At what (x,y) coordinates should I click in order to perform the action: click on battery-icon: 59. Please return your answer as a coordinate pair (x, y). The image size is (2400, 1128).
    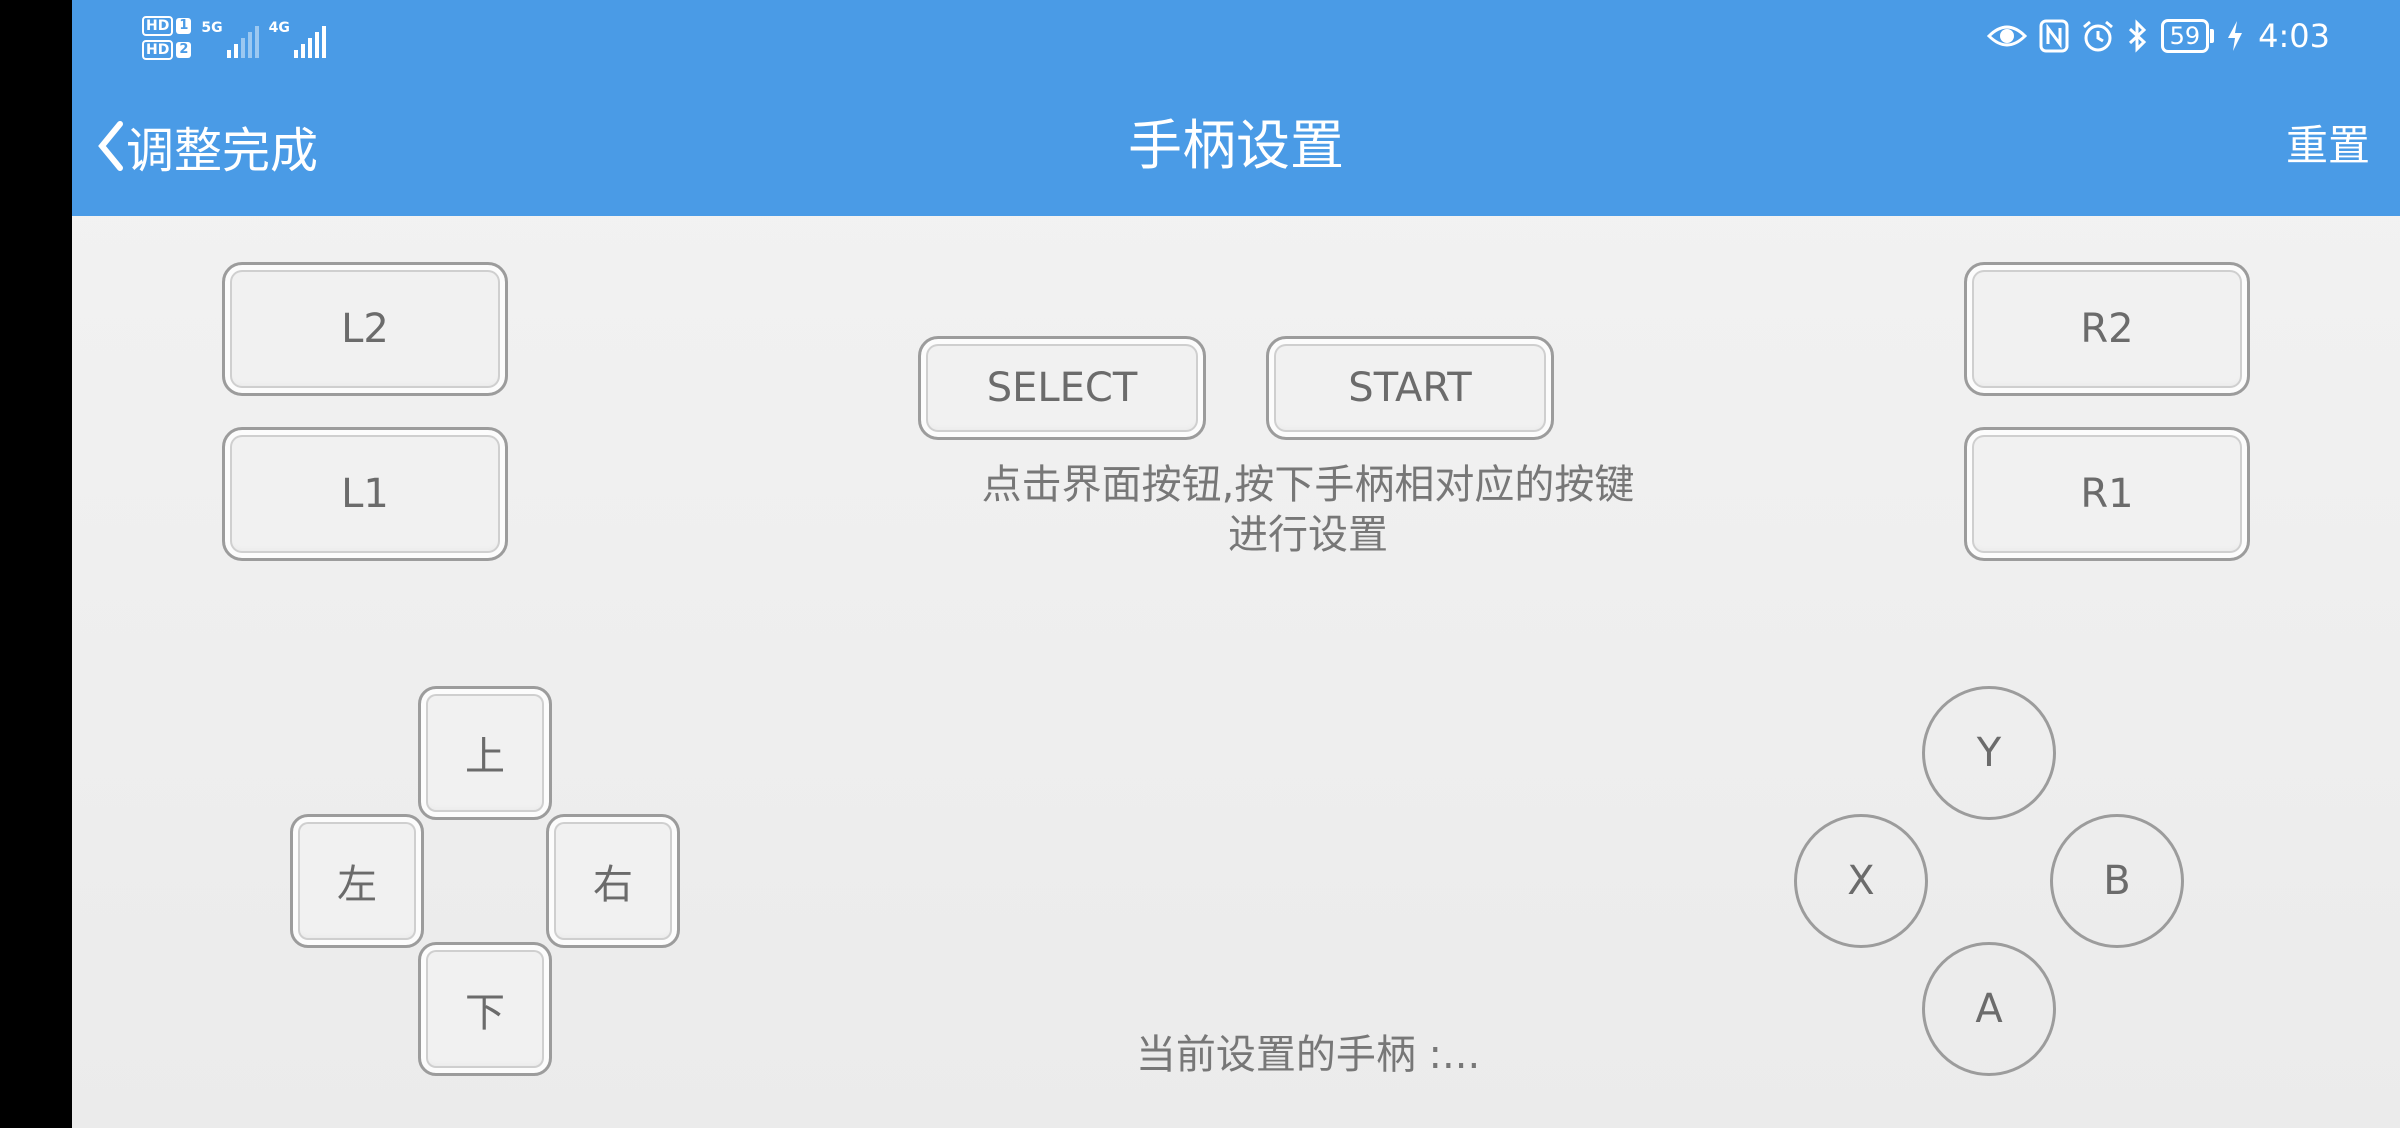
    Looking at the image, I should click on (2187, 36).